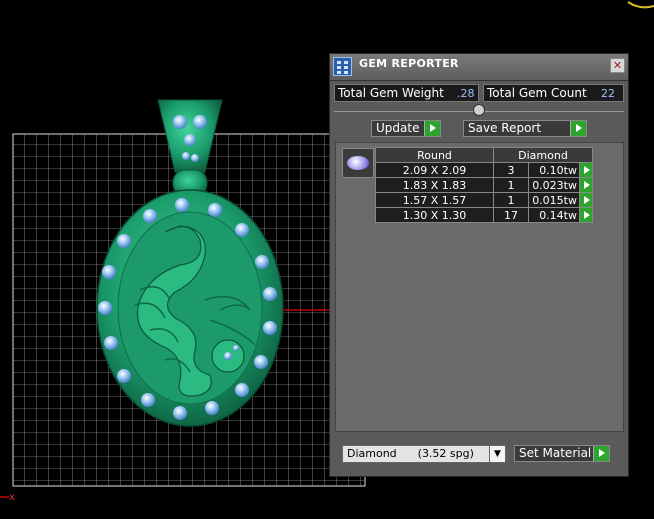  Describe the element at coordinates (434, 170) in the screenshot. I see `gem-size: 2.09 X 2.09` at that location.